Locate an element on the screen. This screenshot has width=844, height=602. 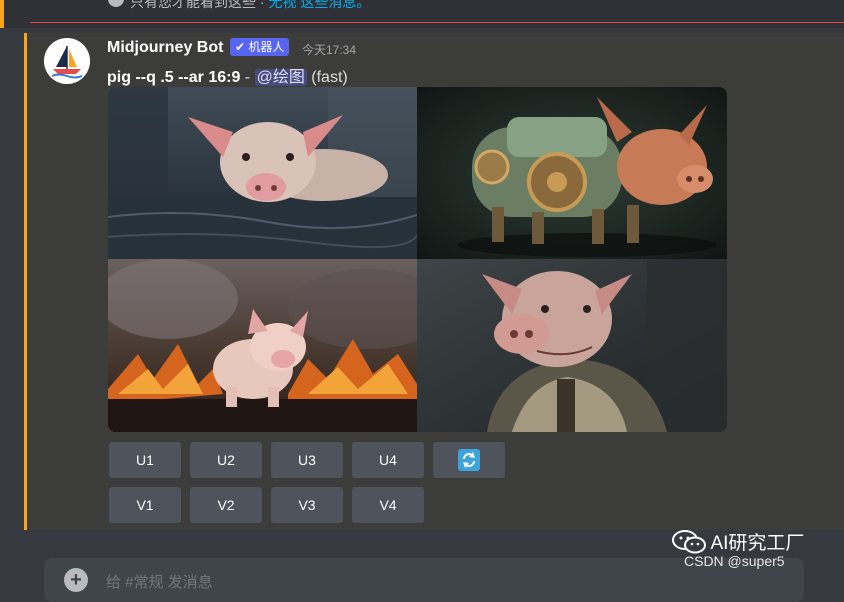
message-content: pig --q .5 --ar 16:9 - @绘图 (fast) is located at coordinates (227, 75).